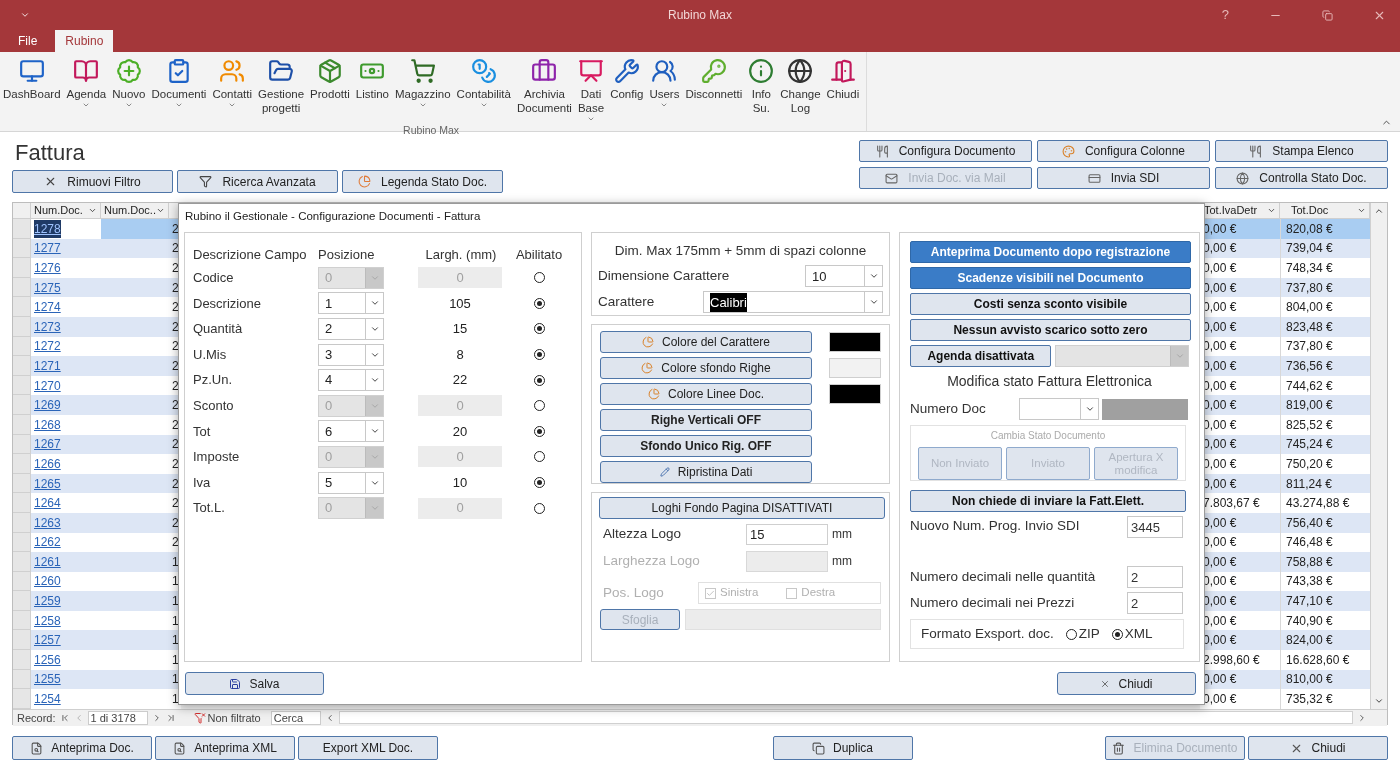 The height and width of the screenshot is (767, 1400). Describe the element at coordinates (47, 620) in the screenshot. I see `doc-link: 1258` at that location.